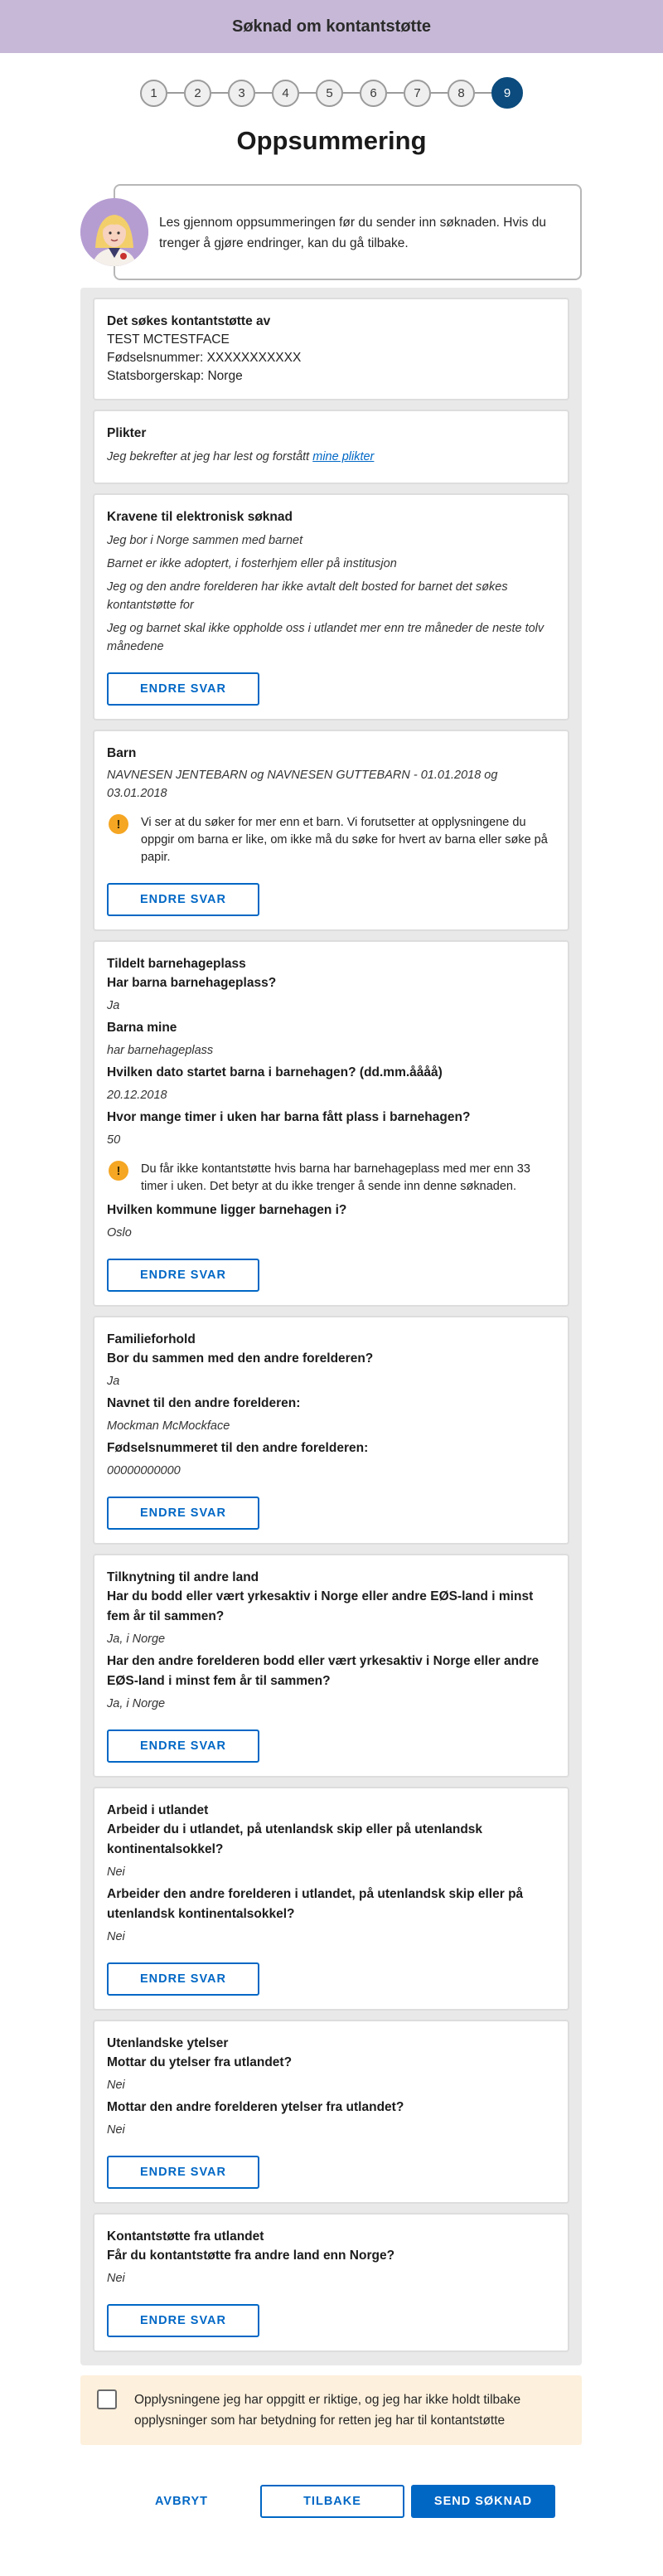 The image size is (663, 2576). I want to click on question: Mottar du ytelser fra utlandet?, so click(200, 2062).